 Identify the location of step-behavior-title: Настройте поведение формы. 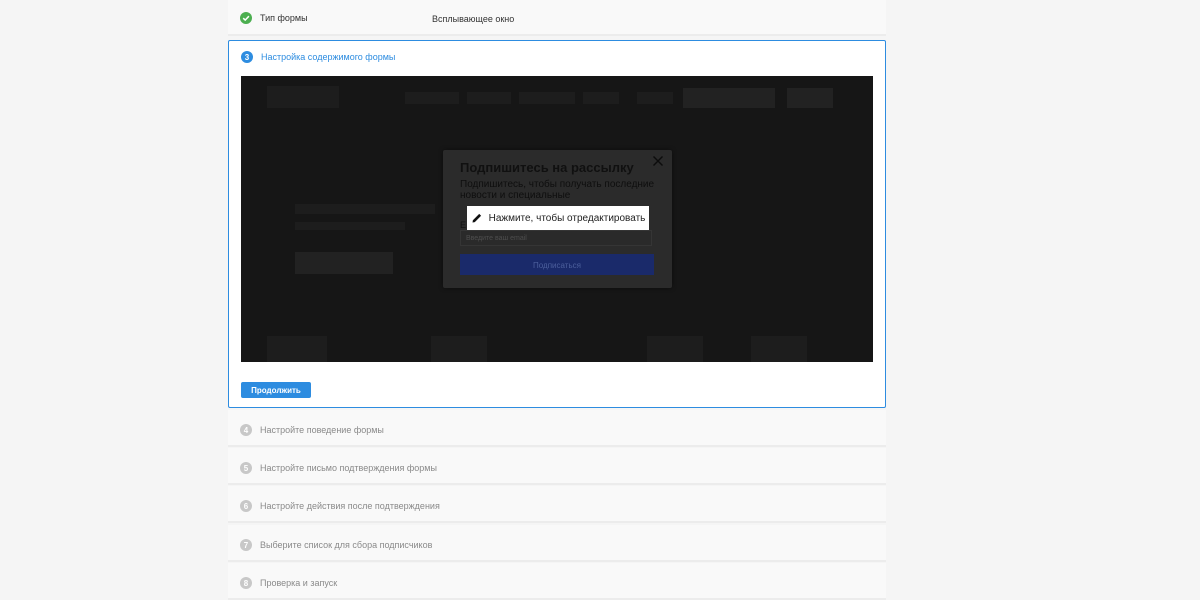
(322, 430).